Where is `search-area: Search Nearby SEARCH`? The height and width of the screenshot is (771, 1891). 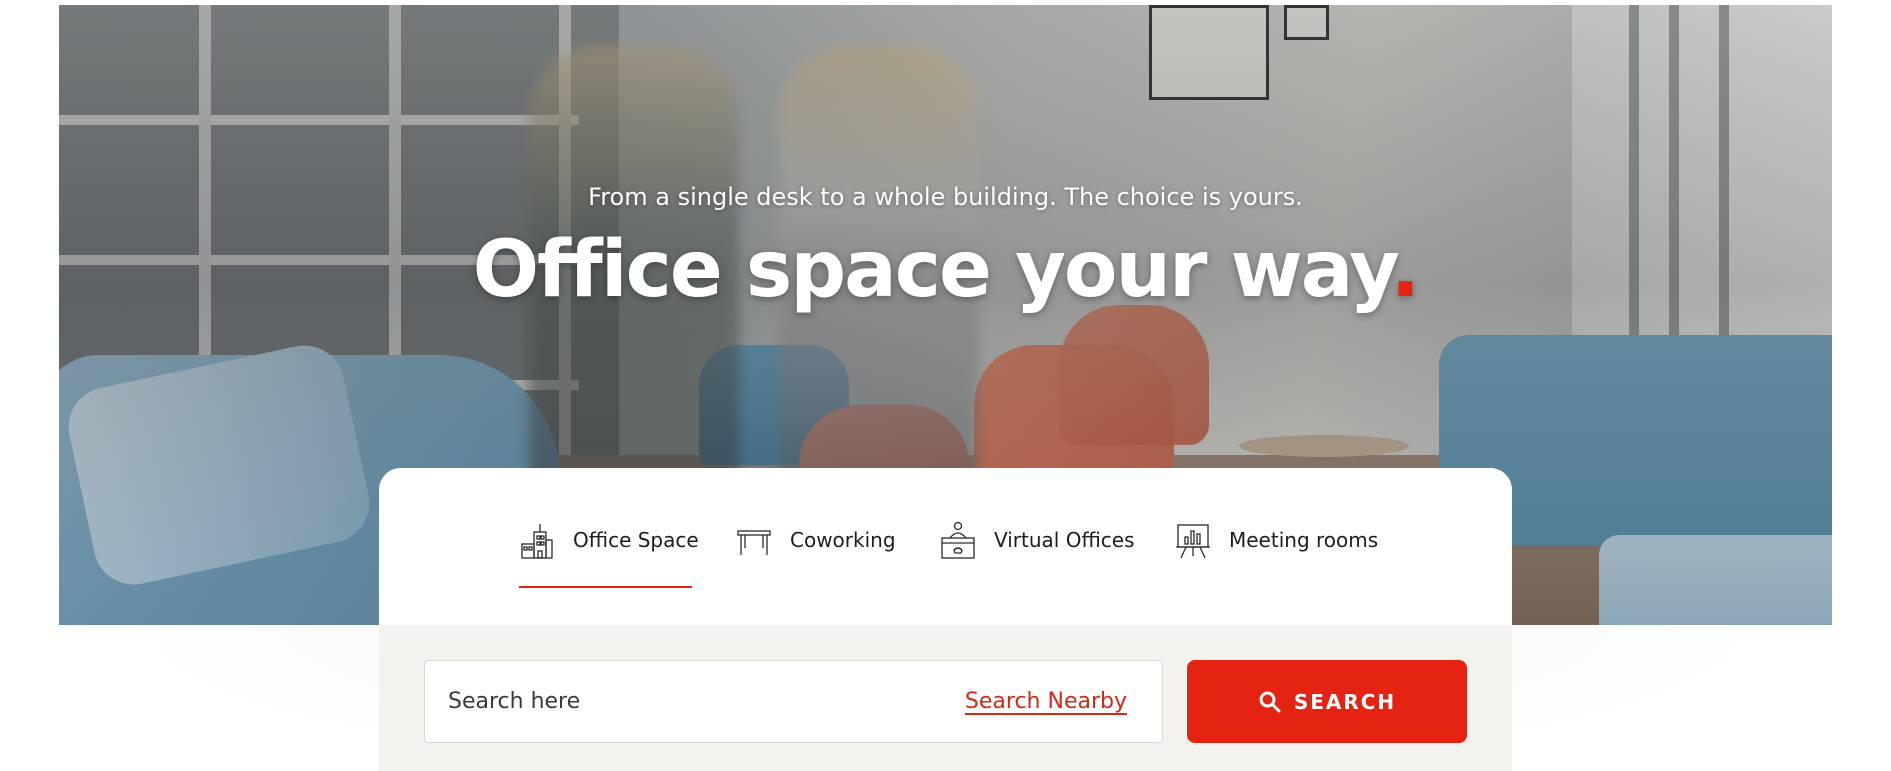 search-area: Search Nearby SEARCH is located at coordinates (945, 698).